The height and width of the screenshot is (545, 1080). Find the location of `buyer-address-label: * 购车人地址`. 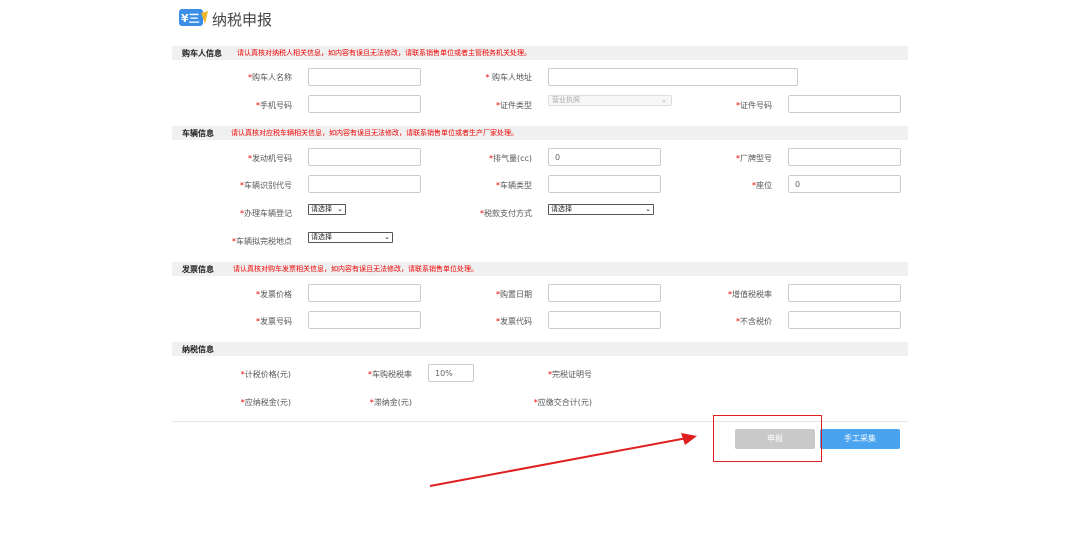

buyer-address-label: * 购车人地址 is located at coordinates (508, 77).